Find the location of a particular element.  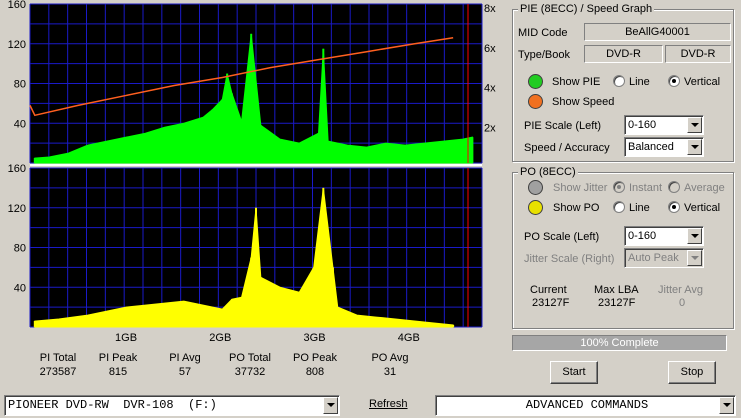

start-button-label: Start is located at coordinates (574, 372).